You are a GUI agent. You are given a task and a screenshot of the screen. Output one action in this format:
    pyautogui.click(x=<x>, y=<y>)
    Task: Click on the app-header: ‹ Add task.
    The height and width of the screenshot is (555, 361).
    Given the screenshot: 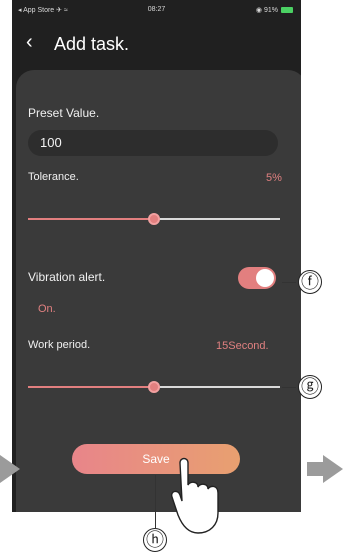 What is the action you would take?
    pyautogui.click(x=156, y=44)
    